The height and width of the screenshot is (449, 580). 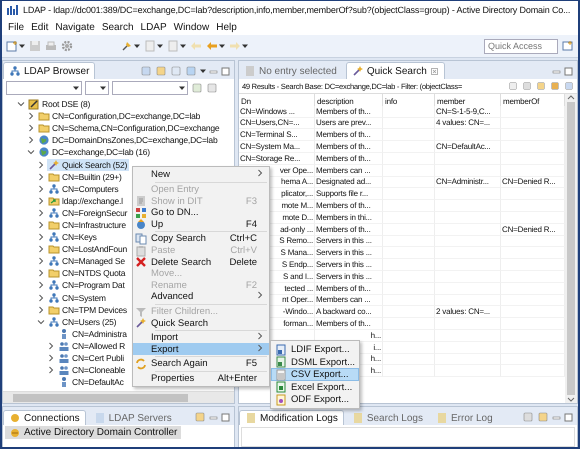 I want to click on column-header: info, so click(x=391, y=101).